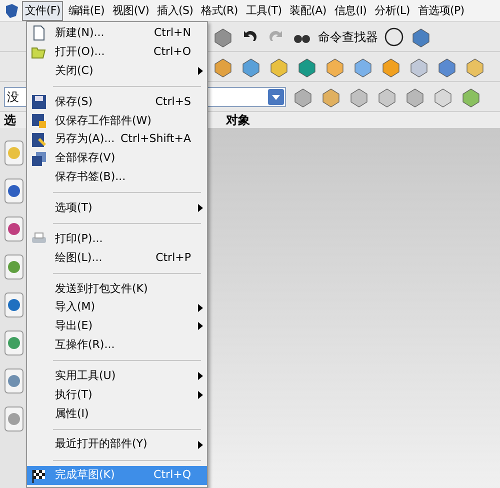 The height and width of the screenshot is (488, 500). I want to click on menu-item: 另存为(A)... Ctrl+Shift+A, so click(117, 140).